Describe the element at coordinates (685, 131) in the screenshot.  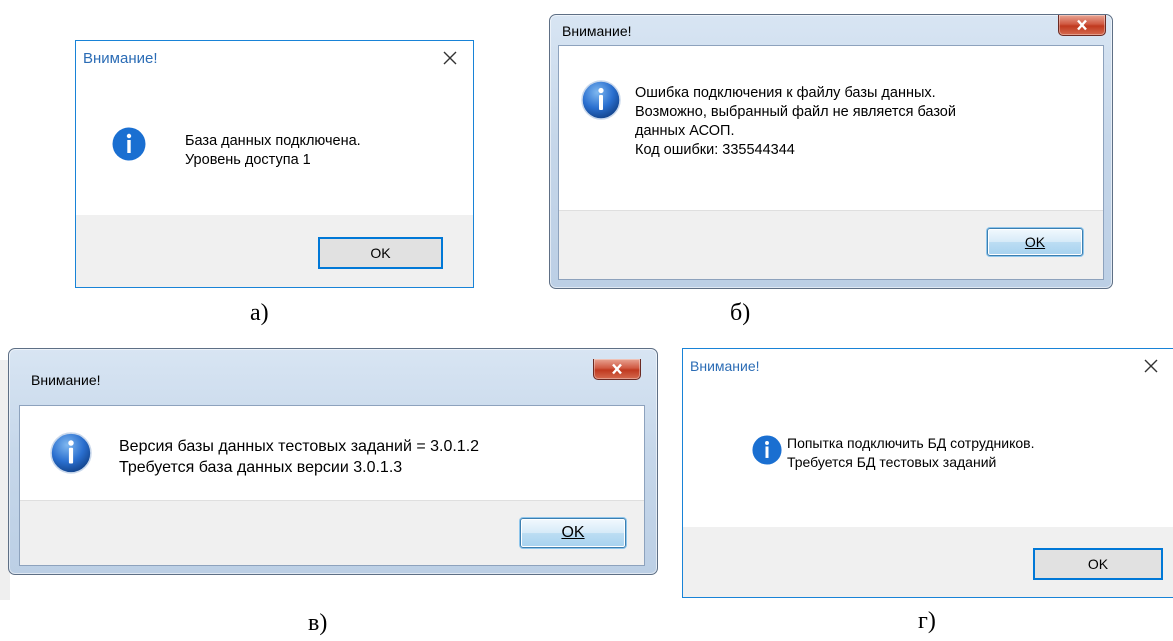
I see `message-line: данных АСОП.` at that location.